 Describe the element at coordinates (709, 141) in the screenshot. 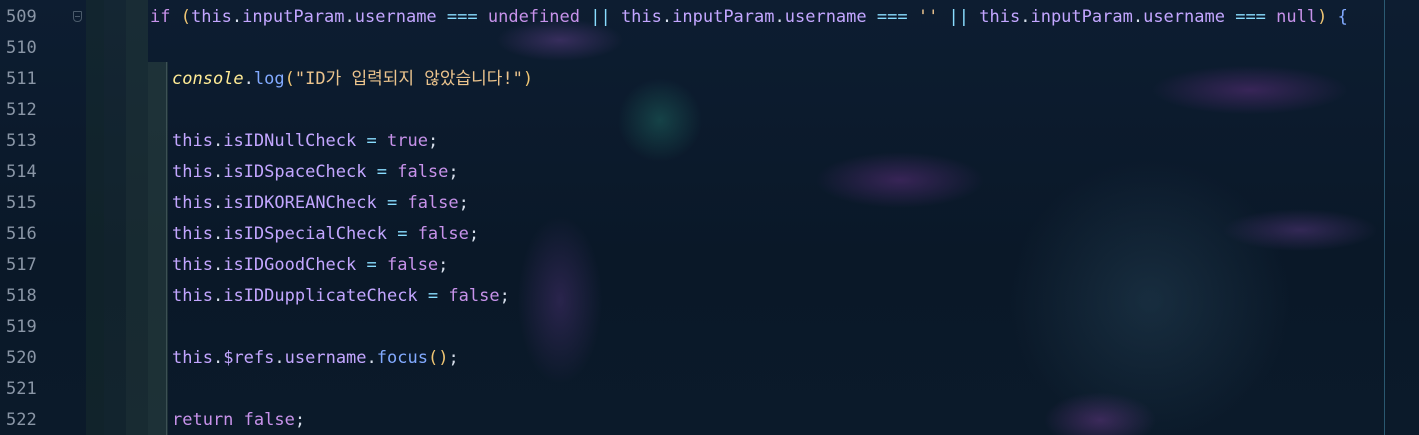

I see `code-line: 513 this.isIDNullCheck = true;` at that location.